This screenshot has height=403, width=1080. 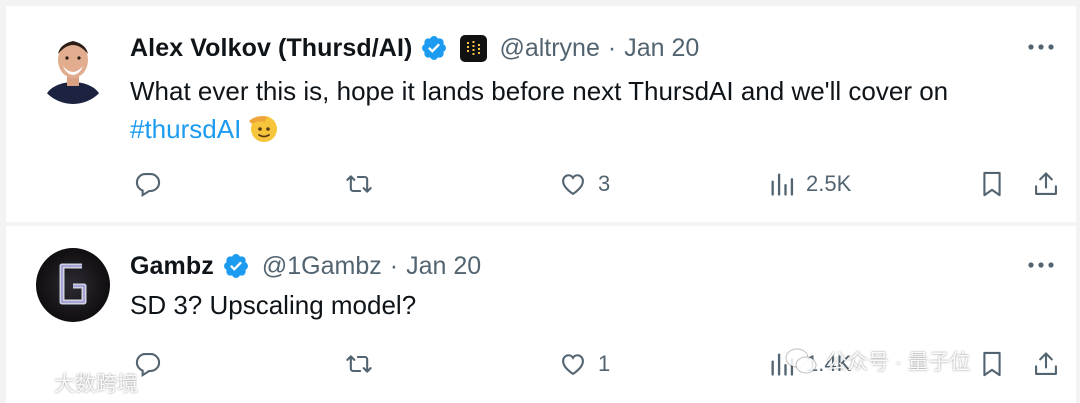 I want to click on watermark-left: 大数跨境, so click(x=73, y=383).